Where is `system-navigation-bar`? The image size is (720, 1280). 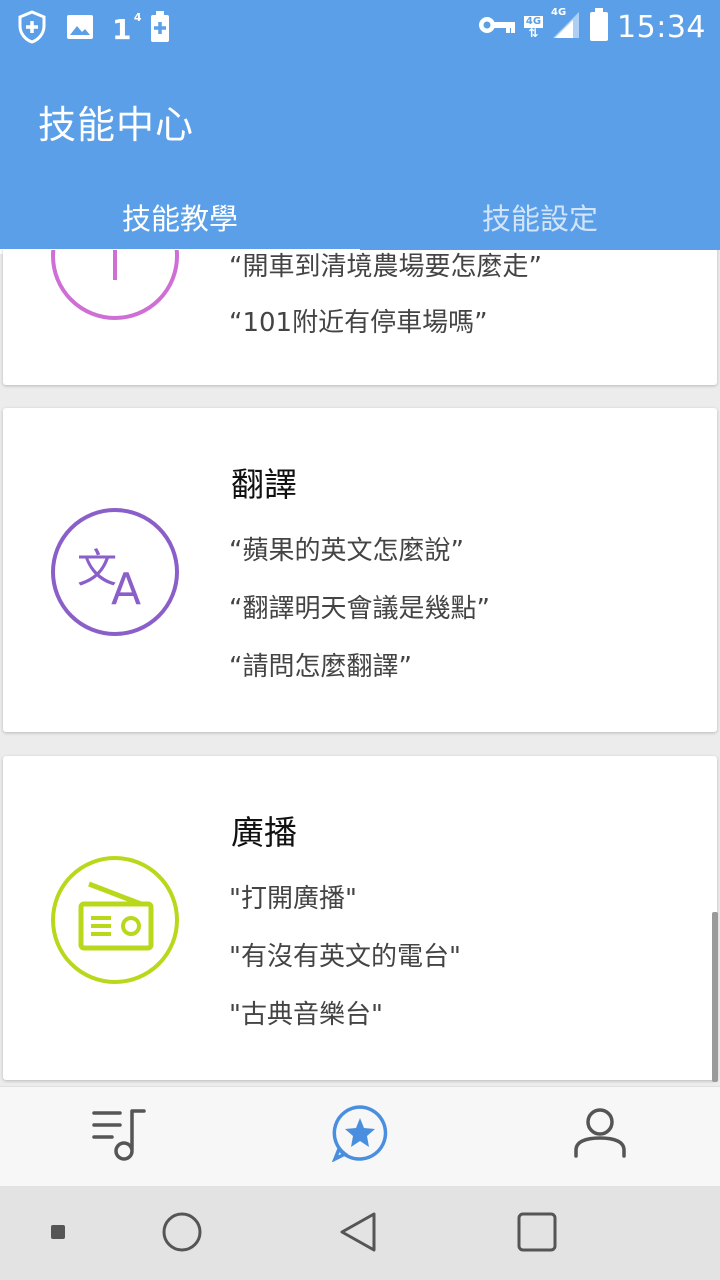
system-navigation-bar is located at coordinates (360, 1233).